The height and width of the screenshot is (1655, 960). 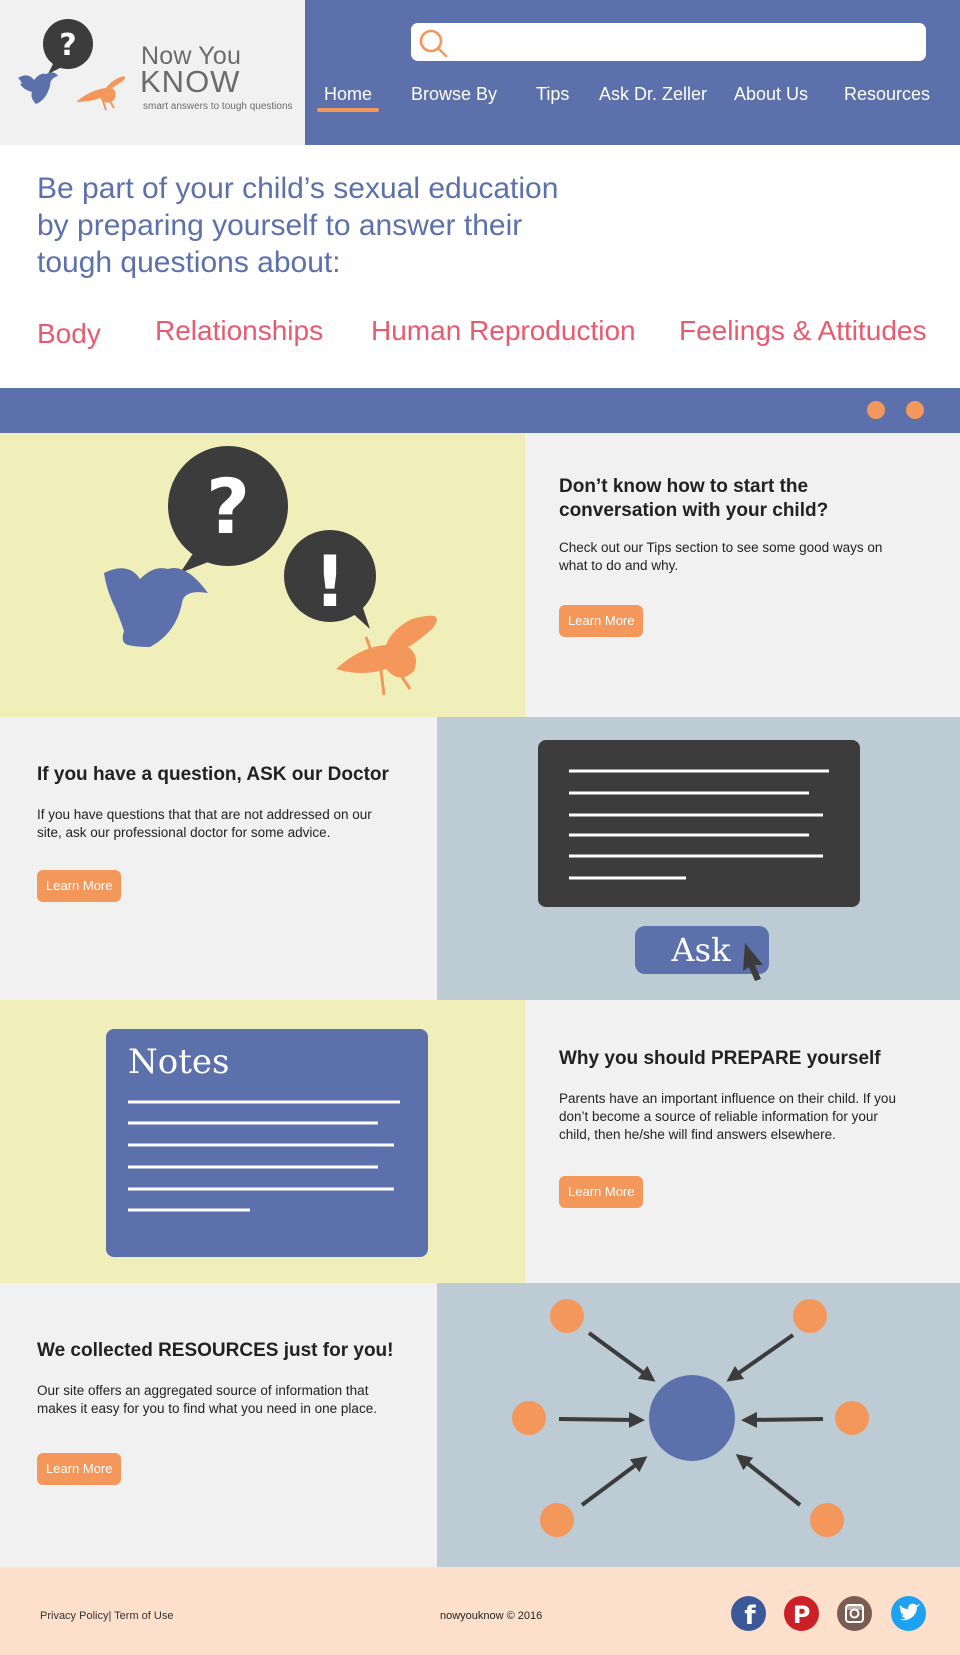 What do you see at coordinates (694, 510) in the screenshot?
I see `section1-title-line: conversation with your child?` at bounding box center [694, 510].